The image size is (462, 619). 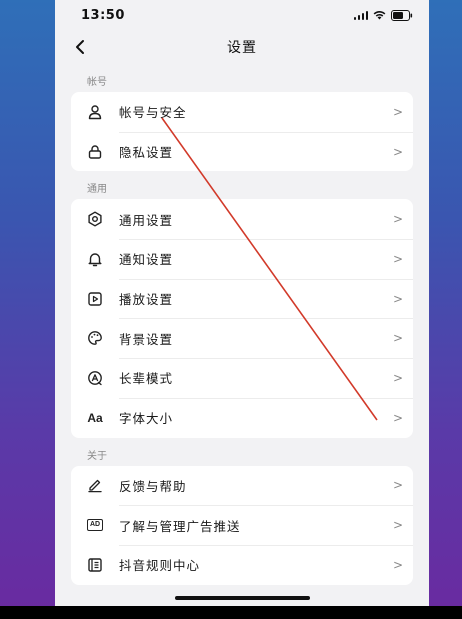 I want to click on settings-item-general: 通用设置 >, so click(x=242, y=219).